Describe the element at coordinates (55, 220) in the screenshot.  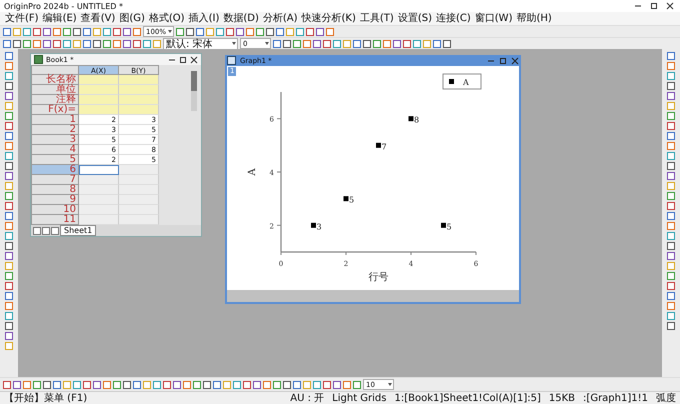
I see `row-number: 11` at that location.